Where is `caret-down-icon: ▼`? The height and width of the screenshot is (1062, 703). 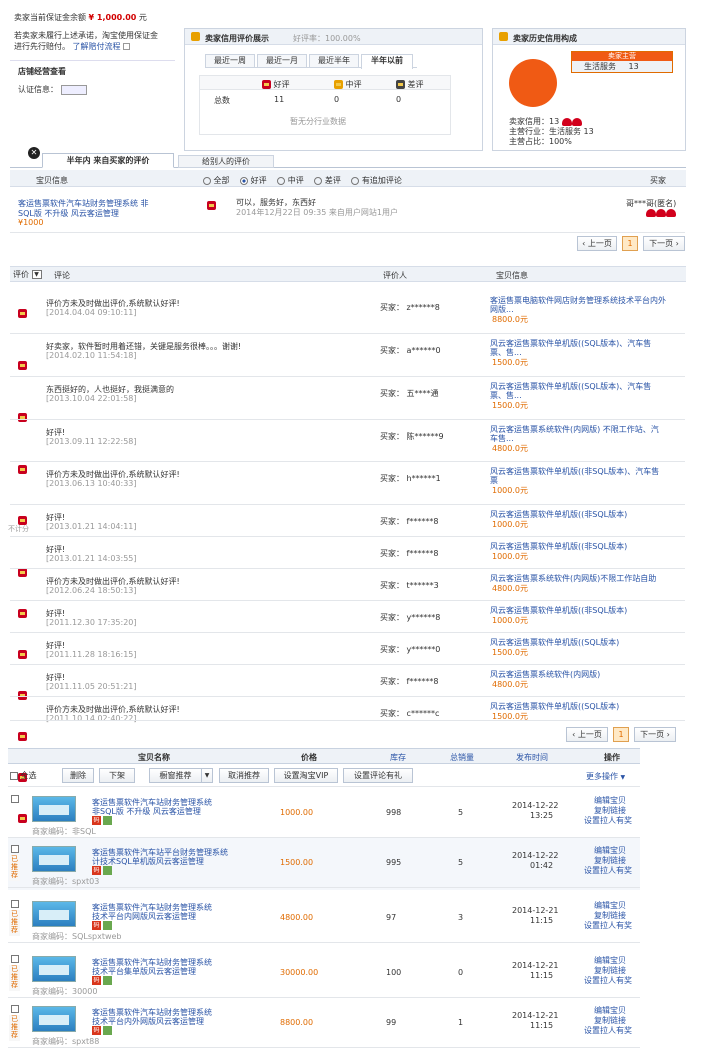 caret-down-icon: ▼ is located at coordinates (623, 777).